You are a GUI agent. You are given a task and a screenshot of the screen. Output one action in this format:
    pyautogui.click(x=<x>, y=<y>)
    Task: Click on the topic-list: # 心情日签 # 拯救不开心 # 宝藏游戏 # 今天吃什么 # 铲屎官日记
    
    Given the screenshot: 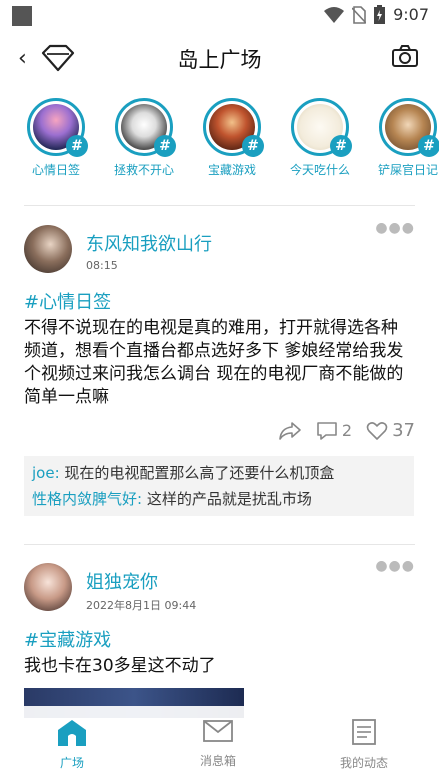 What is the action you would take?
    pyautogui.click(x=219, y=143)
    